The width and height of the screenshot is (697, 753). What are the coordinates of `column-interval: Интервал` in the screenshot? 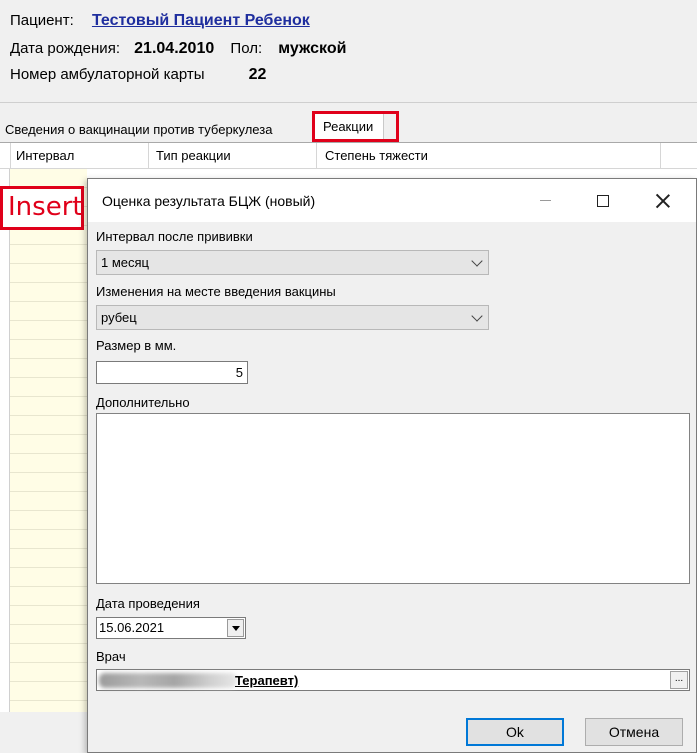 It's located at (45, 155).